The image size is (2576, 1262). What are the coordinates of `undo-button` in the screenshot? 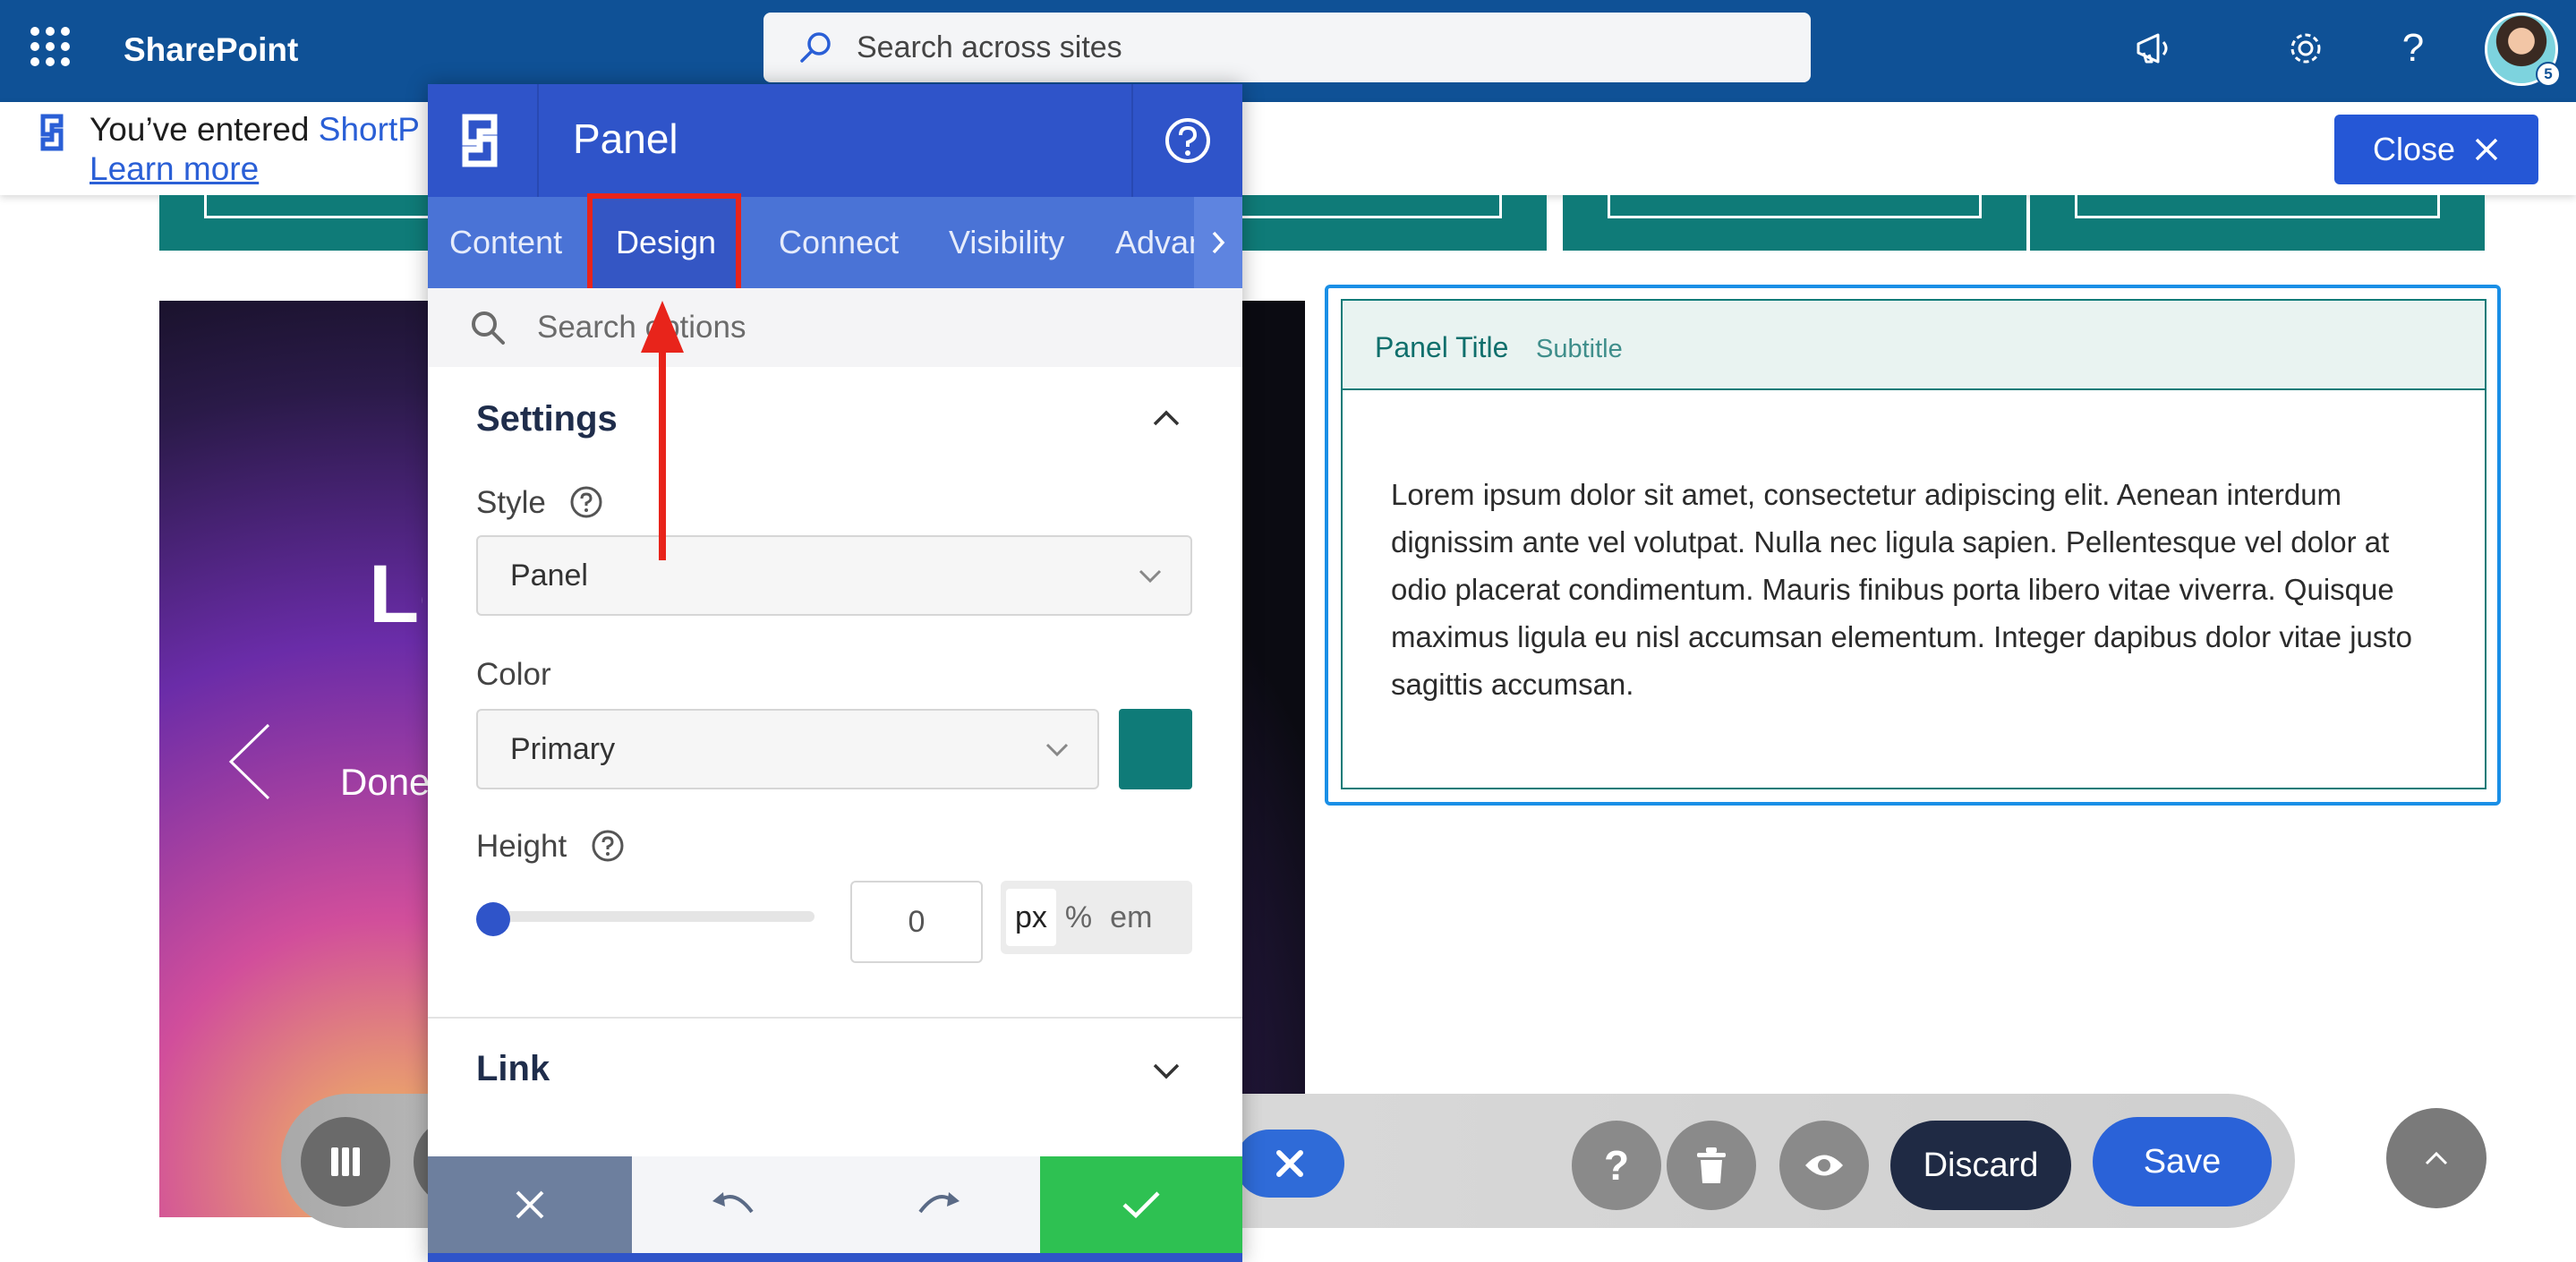 It's located at (734, 1204).